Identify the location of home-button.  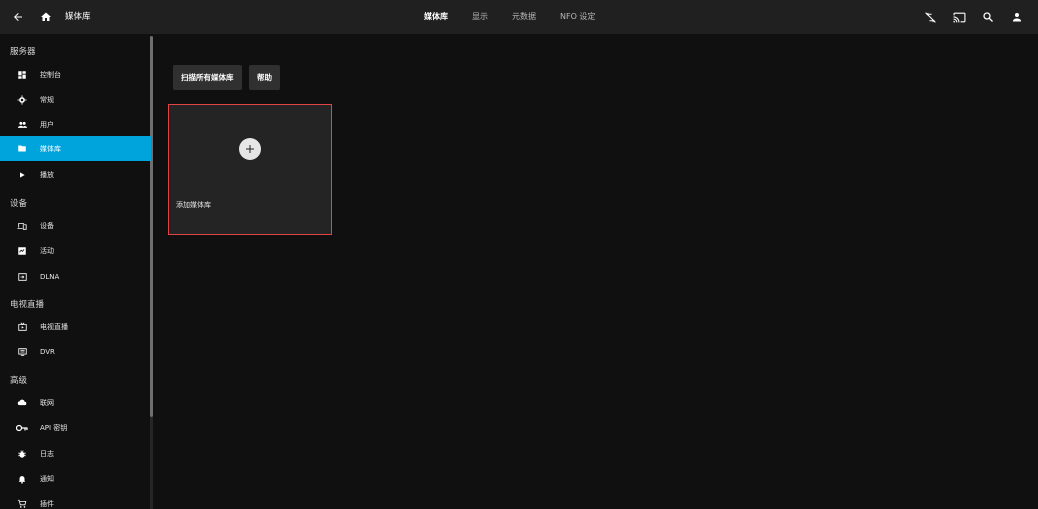
(46, 17).